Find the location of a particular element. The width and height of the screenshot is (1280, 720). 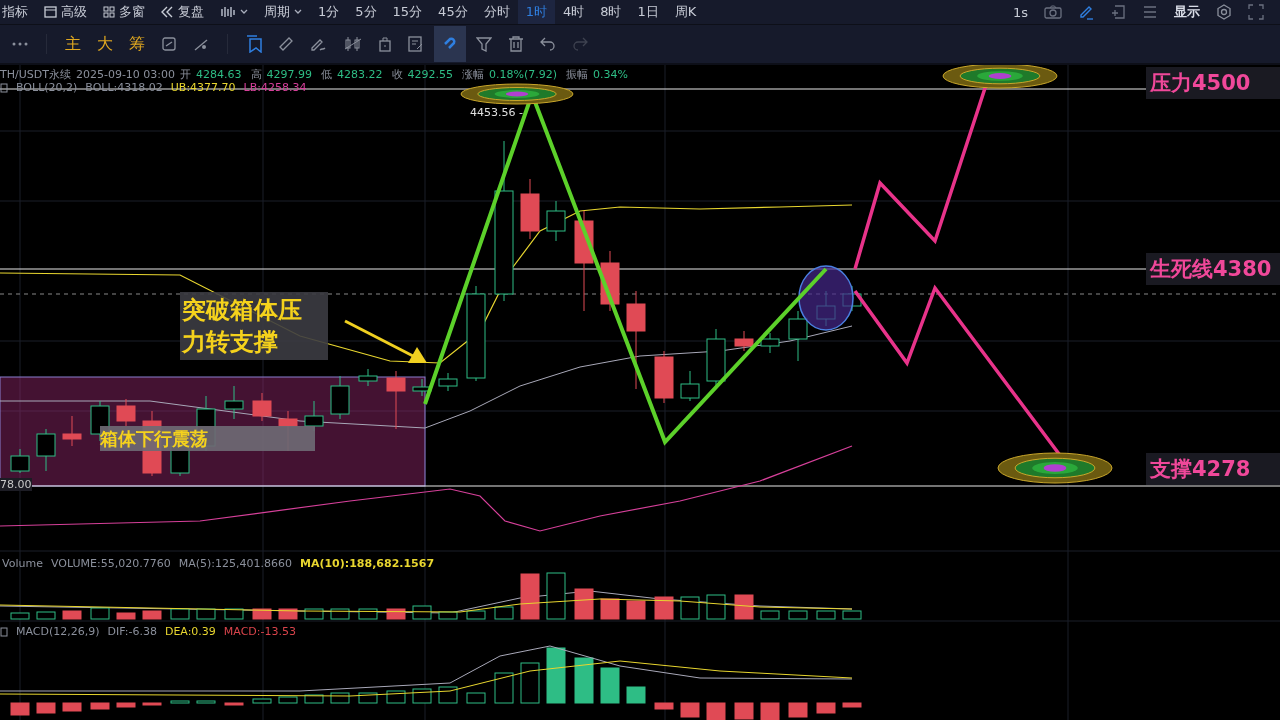

indicator-button: 主 is located at coordinates (73, 44).